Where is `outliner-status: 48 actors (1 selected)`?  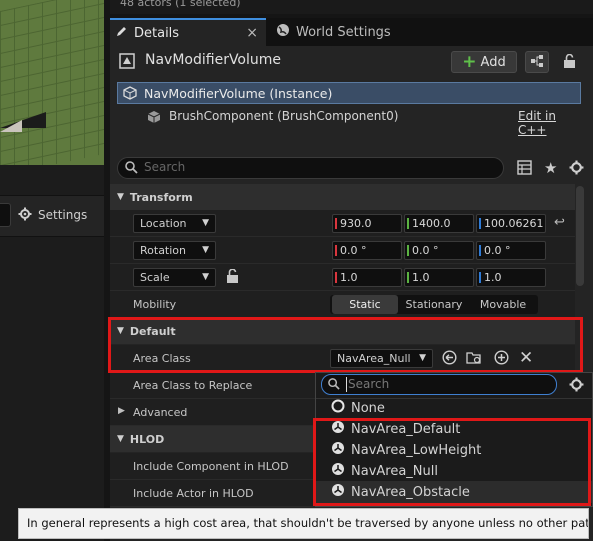
outliner-status: 48 actors (1 selected) is located at coordinates (351, 7).